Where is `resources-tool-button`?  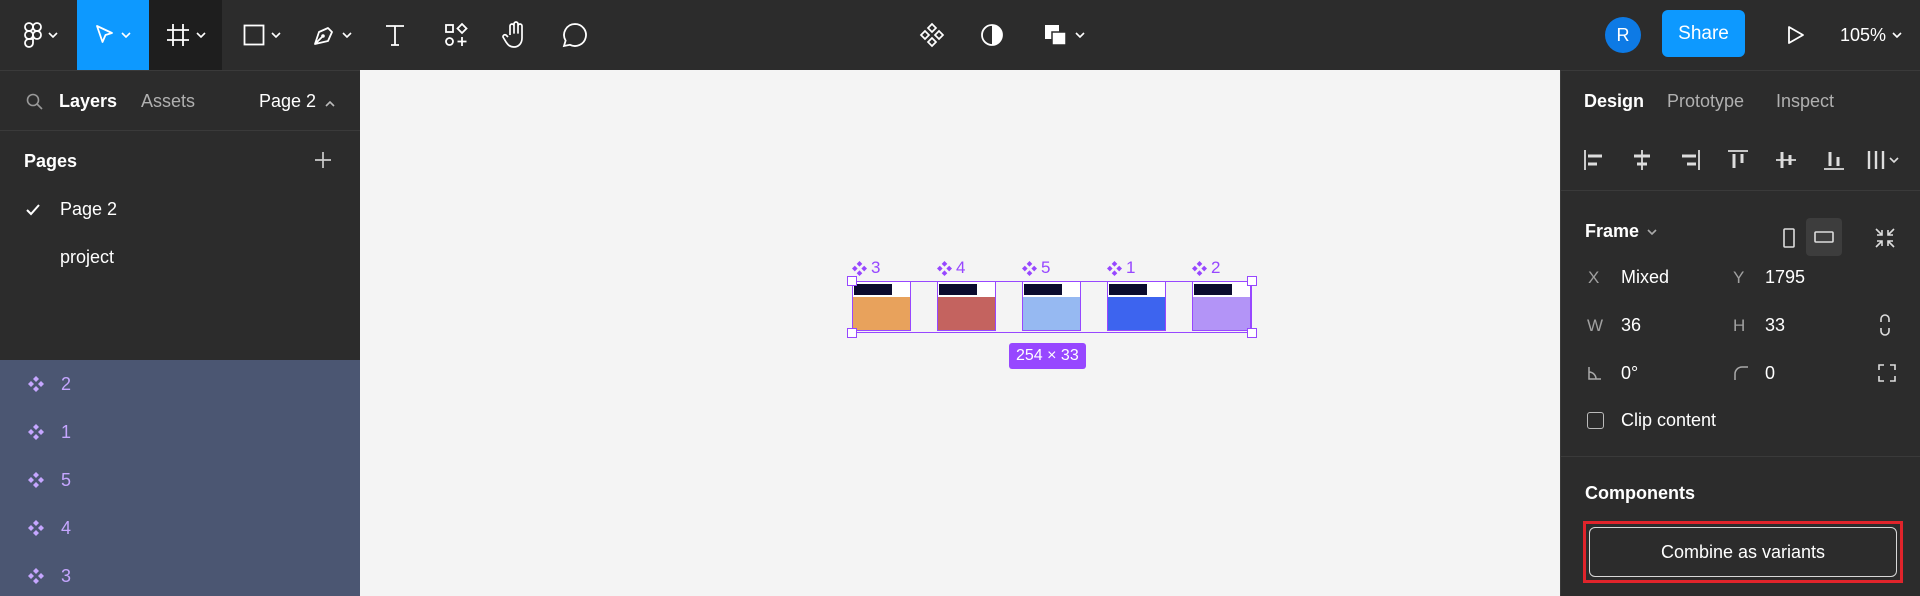
resources-tool-button is located at coordinates (456, 35).